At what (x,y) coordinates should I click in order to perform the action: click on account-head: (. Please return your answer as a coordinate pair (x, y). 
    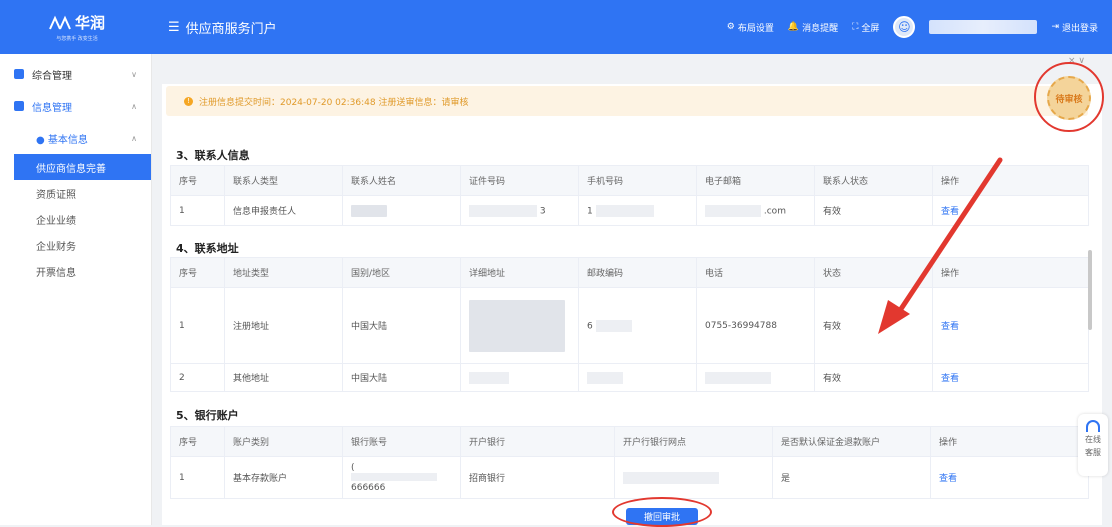
    Looking at the image, I should click on (353, 467).